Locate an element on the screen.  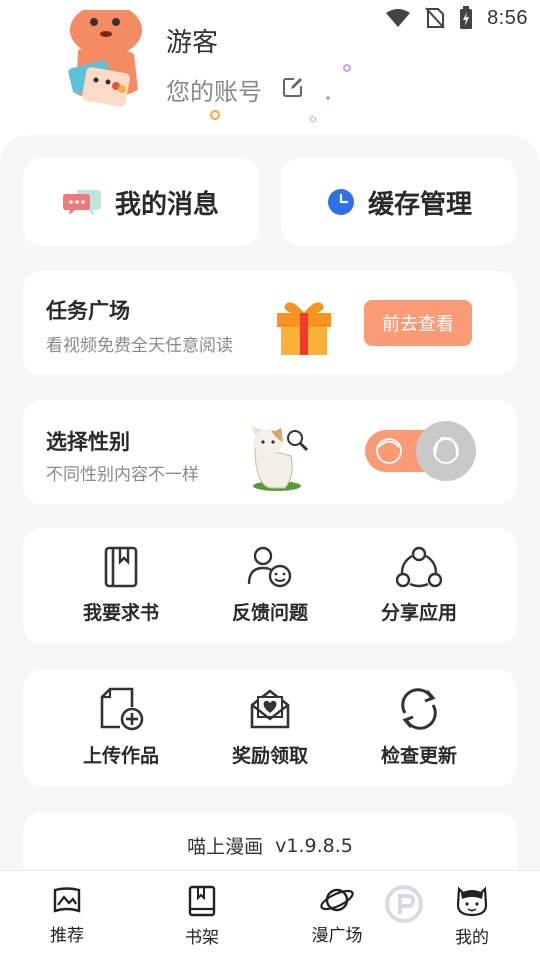
version-text: 喵上漫画 v1.9.8.5 is located at coordinates (270, 845).